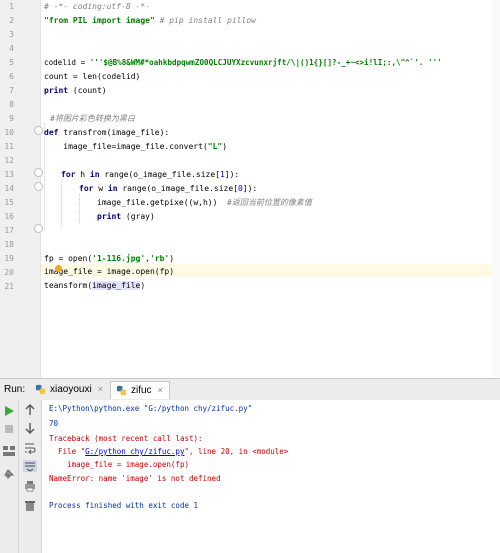 This screenshot has width=500, height=553. What do you see at coordinates (269, 202) in the screenshot?
I see `comment: #返回当前位置的像素值` at bounding box center [269, 202].